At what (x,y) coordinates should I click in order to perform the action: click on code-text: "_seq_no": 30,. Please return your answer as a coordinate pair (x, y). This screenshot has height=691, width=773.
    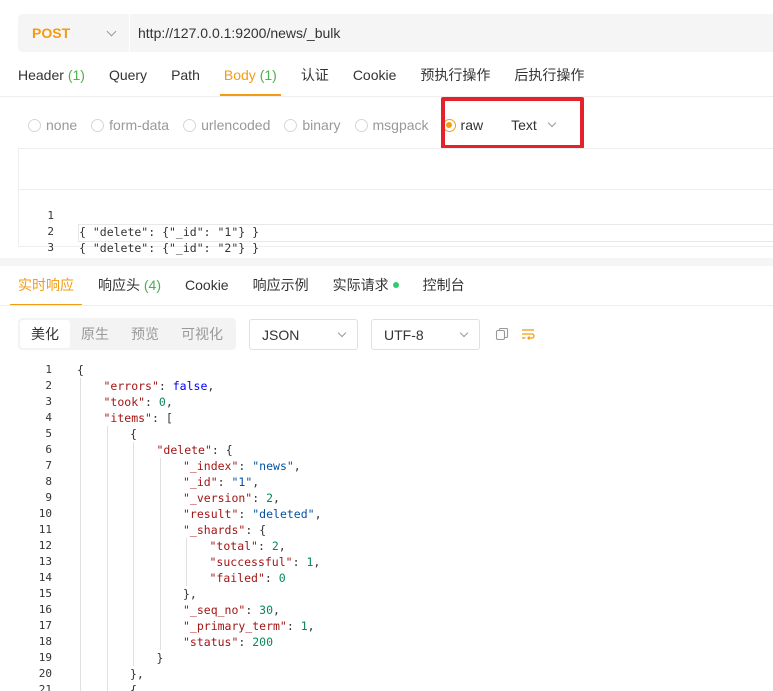
    Looking at the image, I should click on (231, 610).